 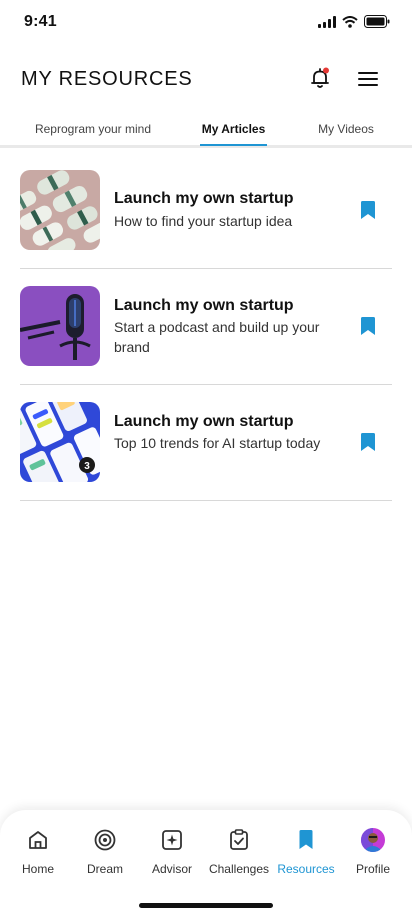 What do you see at coordinates (306, 852) in the screenshot?
I see `nav-item-resources: Resources` at bounding box center [306, 852].